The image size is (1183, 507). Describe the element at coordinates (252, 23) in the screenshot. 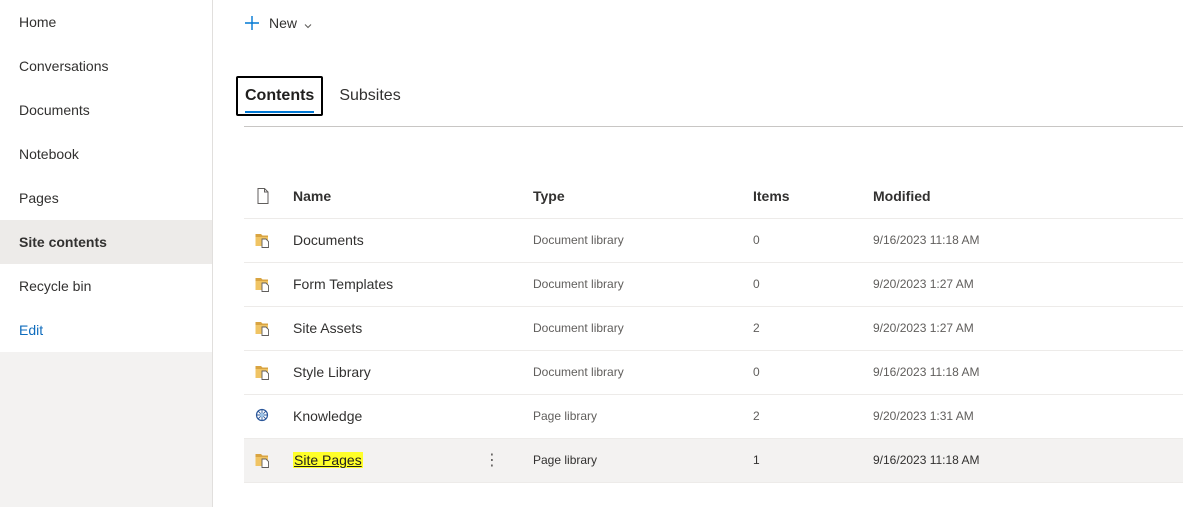

I see `plus-icon` at that location.